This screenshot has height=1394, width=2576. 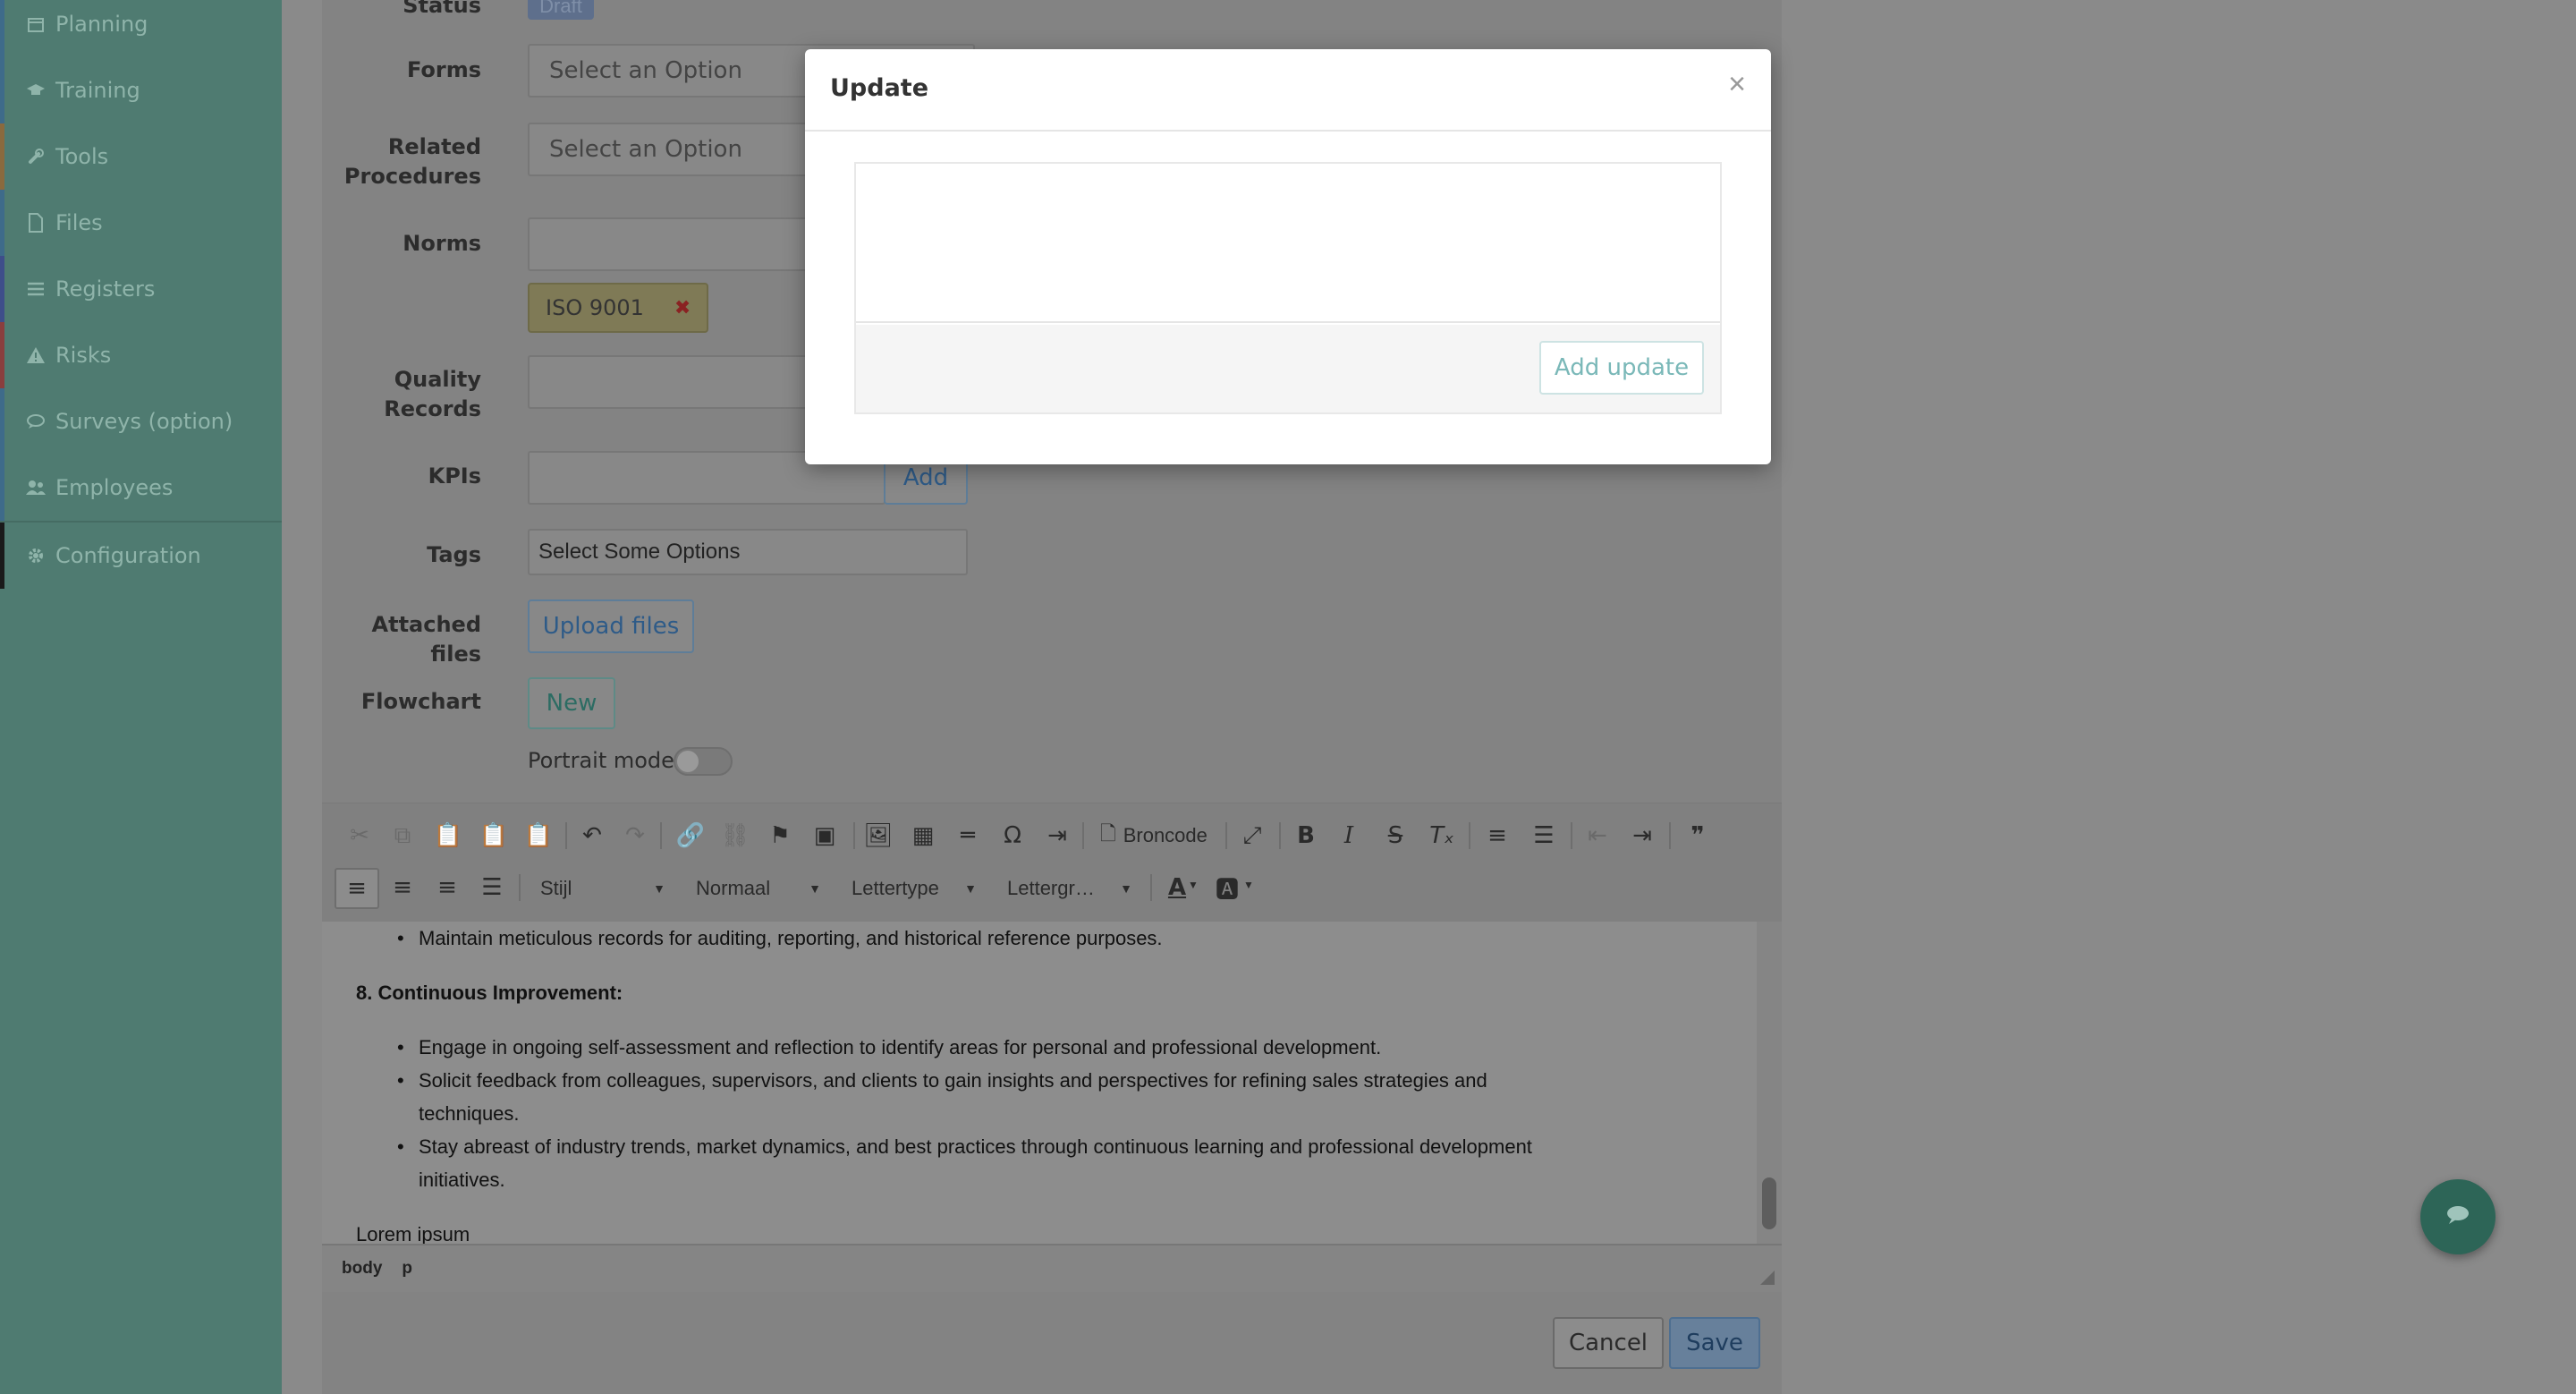 I want to click on portrait-mode-toggle, so click(x=703, y=761).